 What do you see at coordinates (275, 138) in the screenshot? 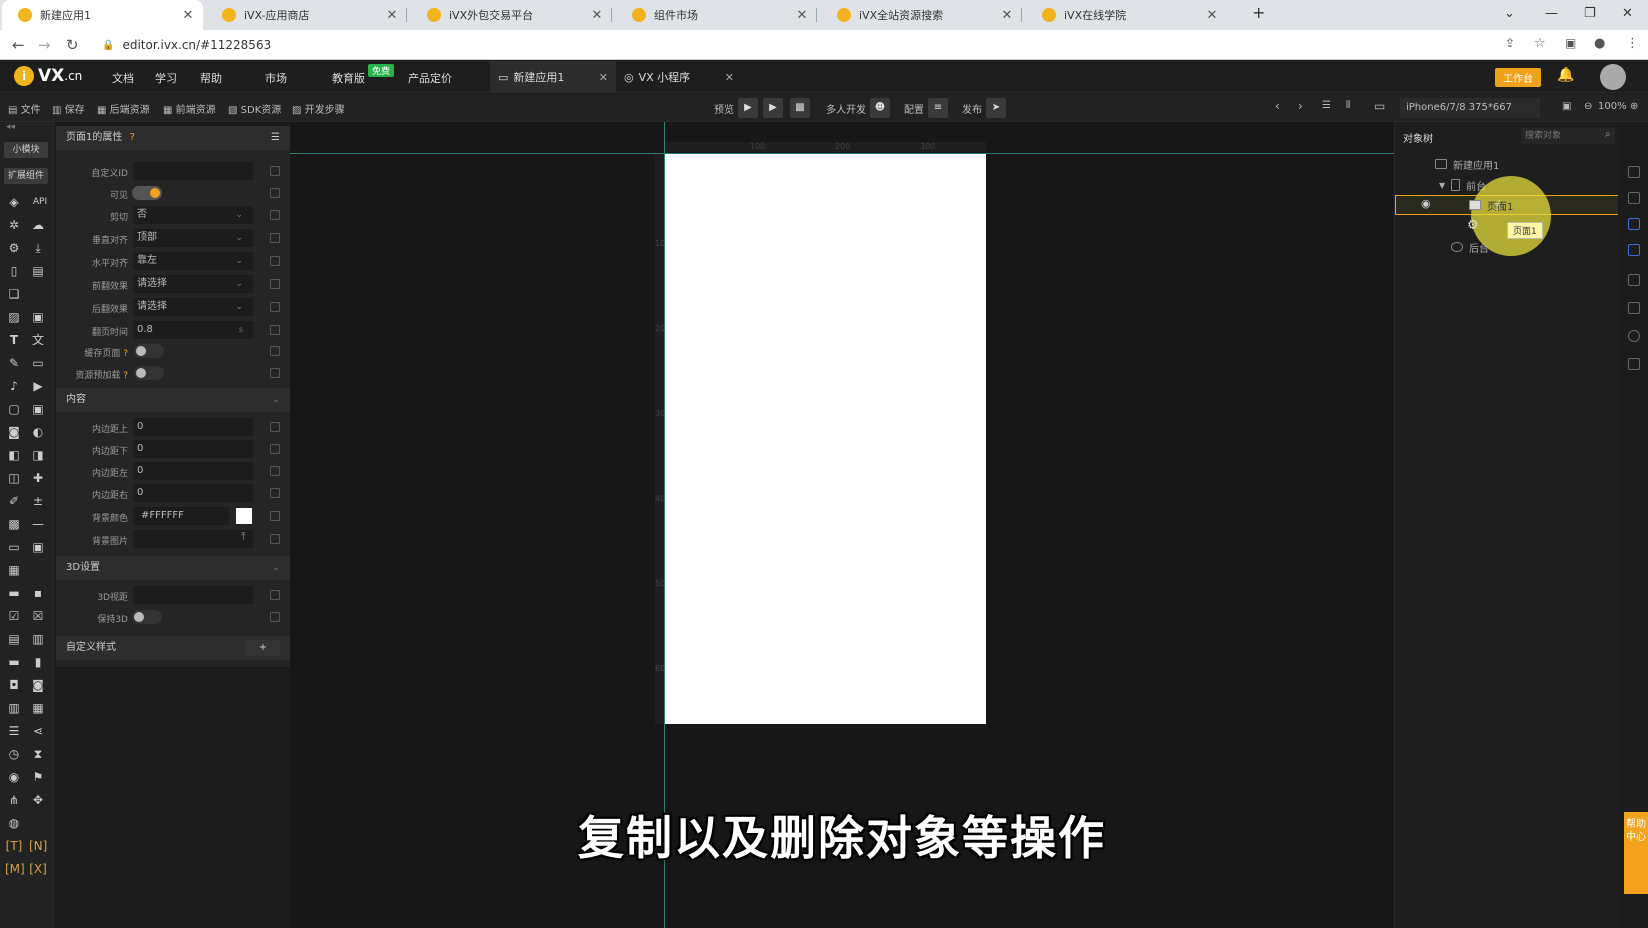
I see `menu-icon: ☰` at bounding box center [275, 138].